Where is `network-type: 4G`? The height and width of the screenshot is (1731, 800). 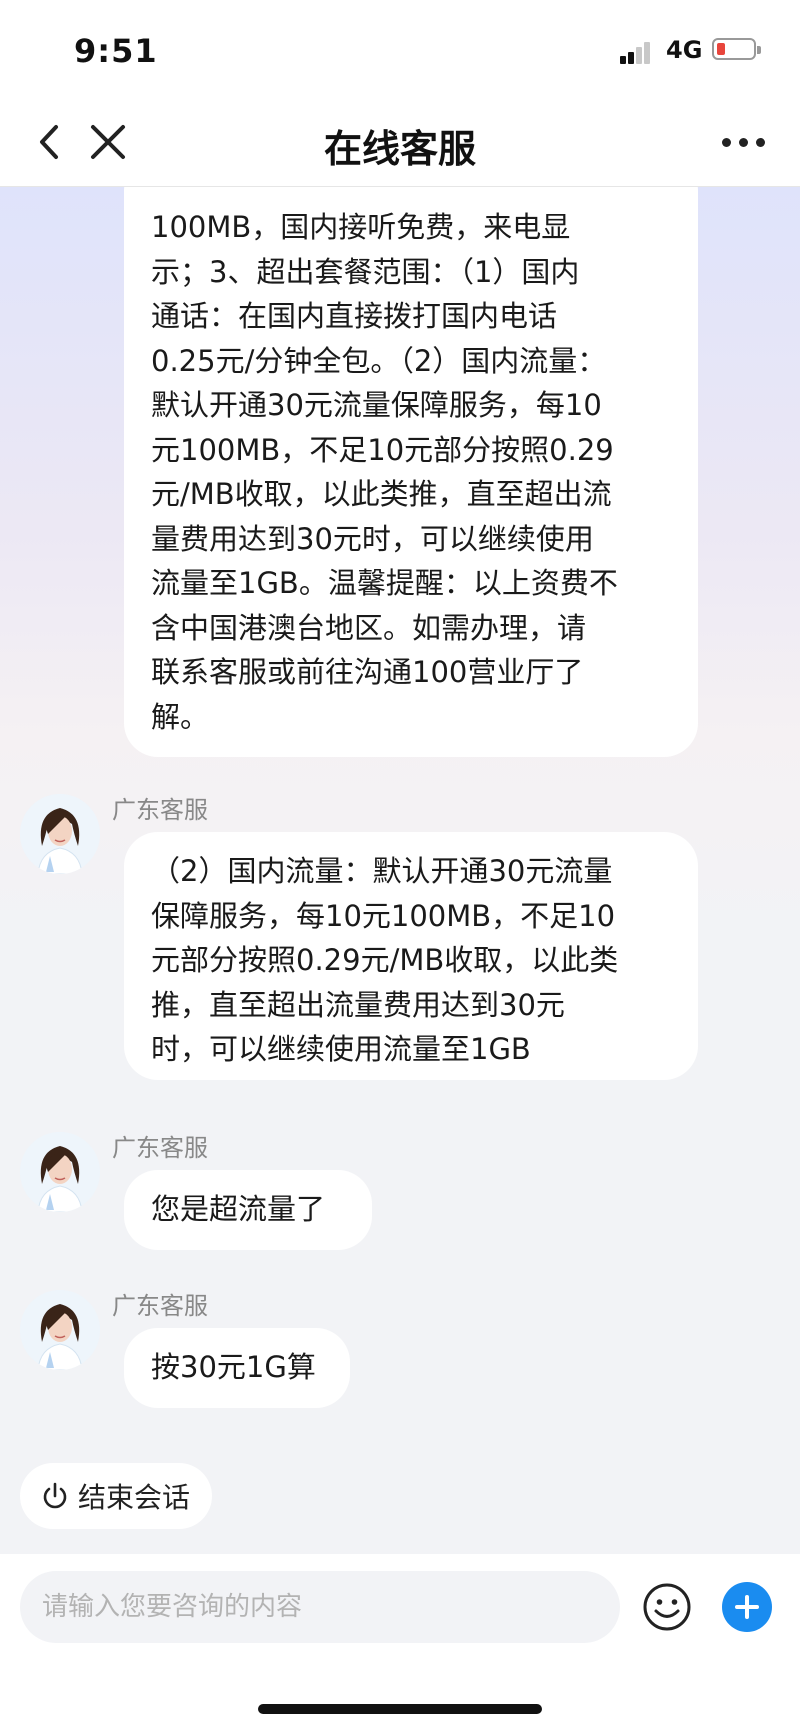 network-type: 4G is located at coordinates (684, 50).